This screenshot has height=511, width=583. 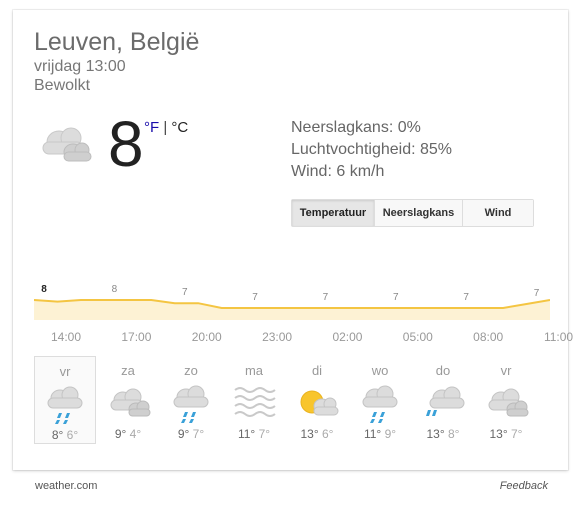 I want to click on forecast-temperatures: 8° 6°, so click(x=65, y=435).